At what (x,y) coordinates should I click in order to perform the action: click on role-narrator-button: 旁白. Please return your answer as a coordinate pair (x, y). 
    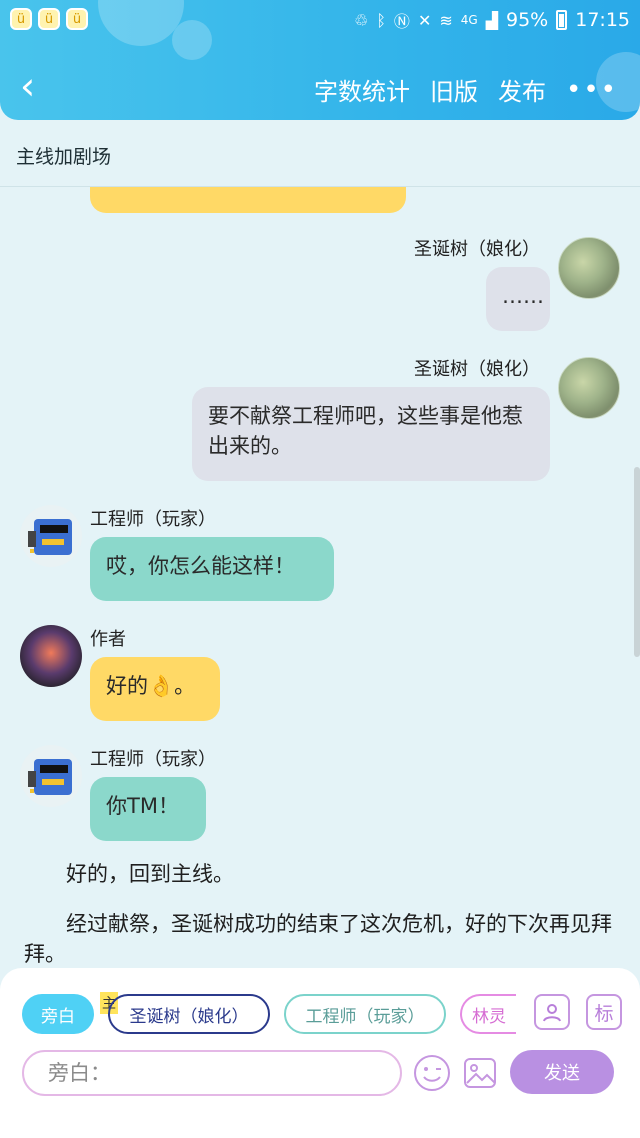
    Looking at the image, I should click on (58, 1014).